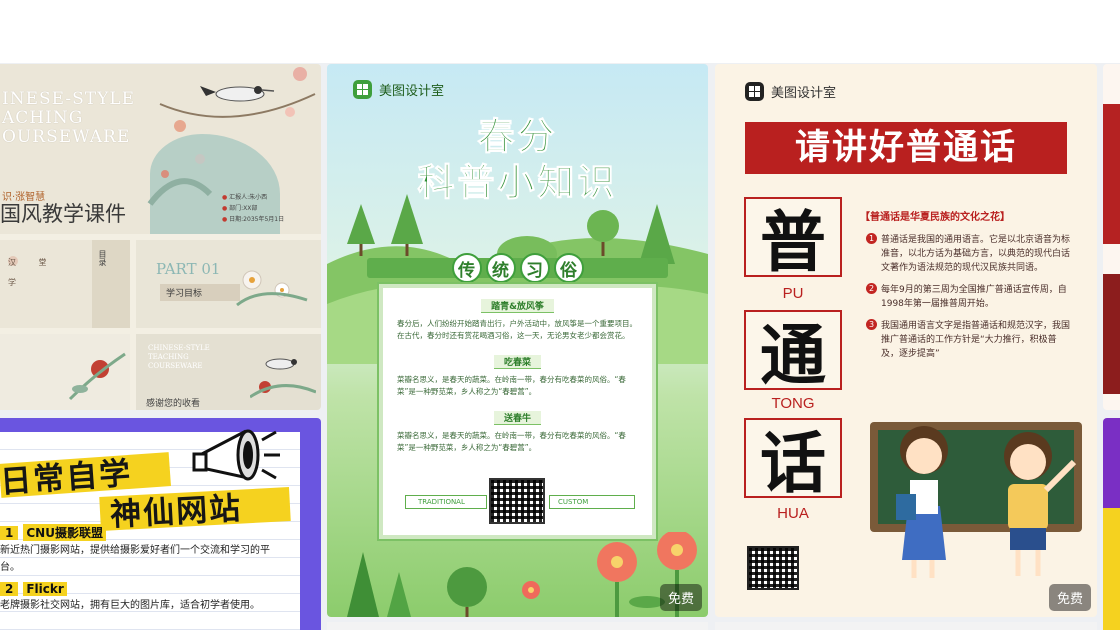 Image resolution: width=1120 pixels, height=630 pixels. Describe the element at coordinates (283, 378) in the screenshot. I see `bird-decor-icon` at that location.